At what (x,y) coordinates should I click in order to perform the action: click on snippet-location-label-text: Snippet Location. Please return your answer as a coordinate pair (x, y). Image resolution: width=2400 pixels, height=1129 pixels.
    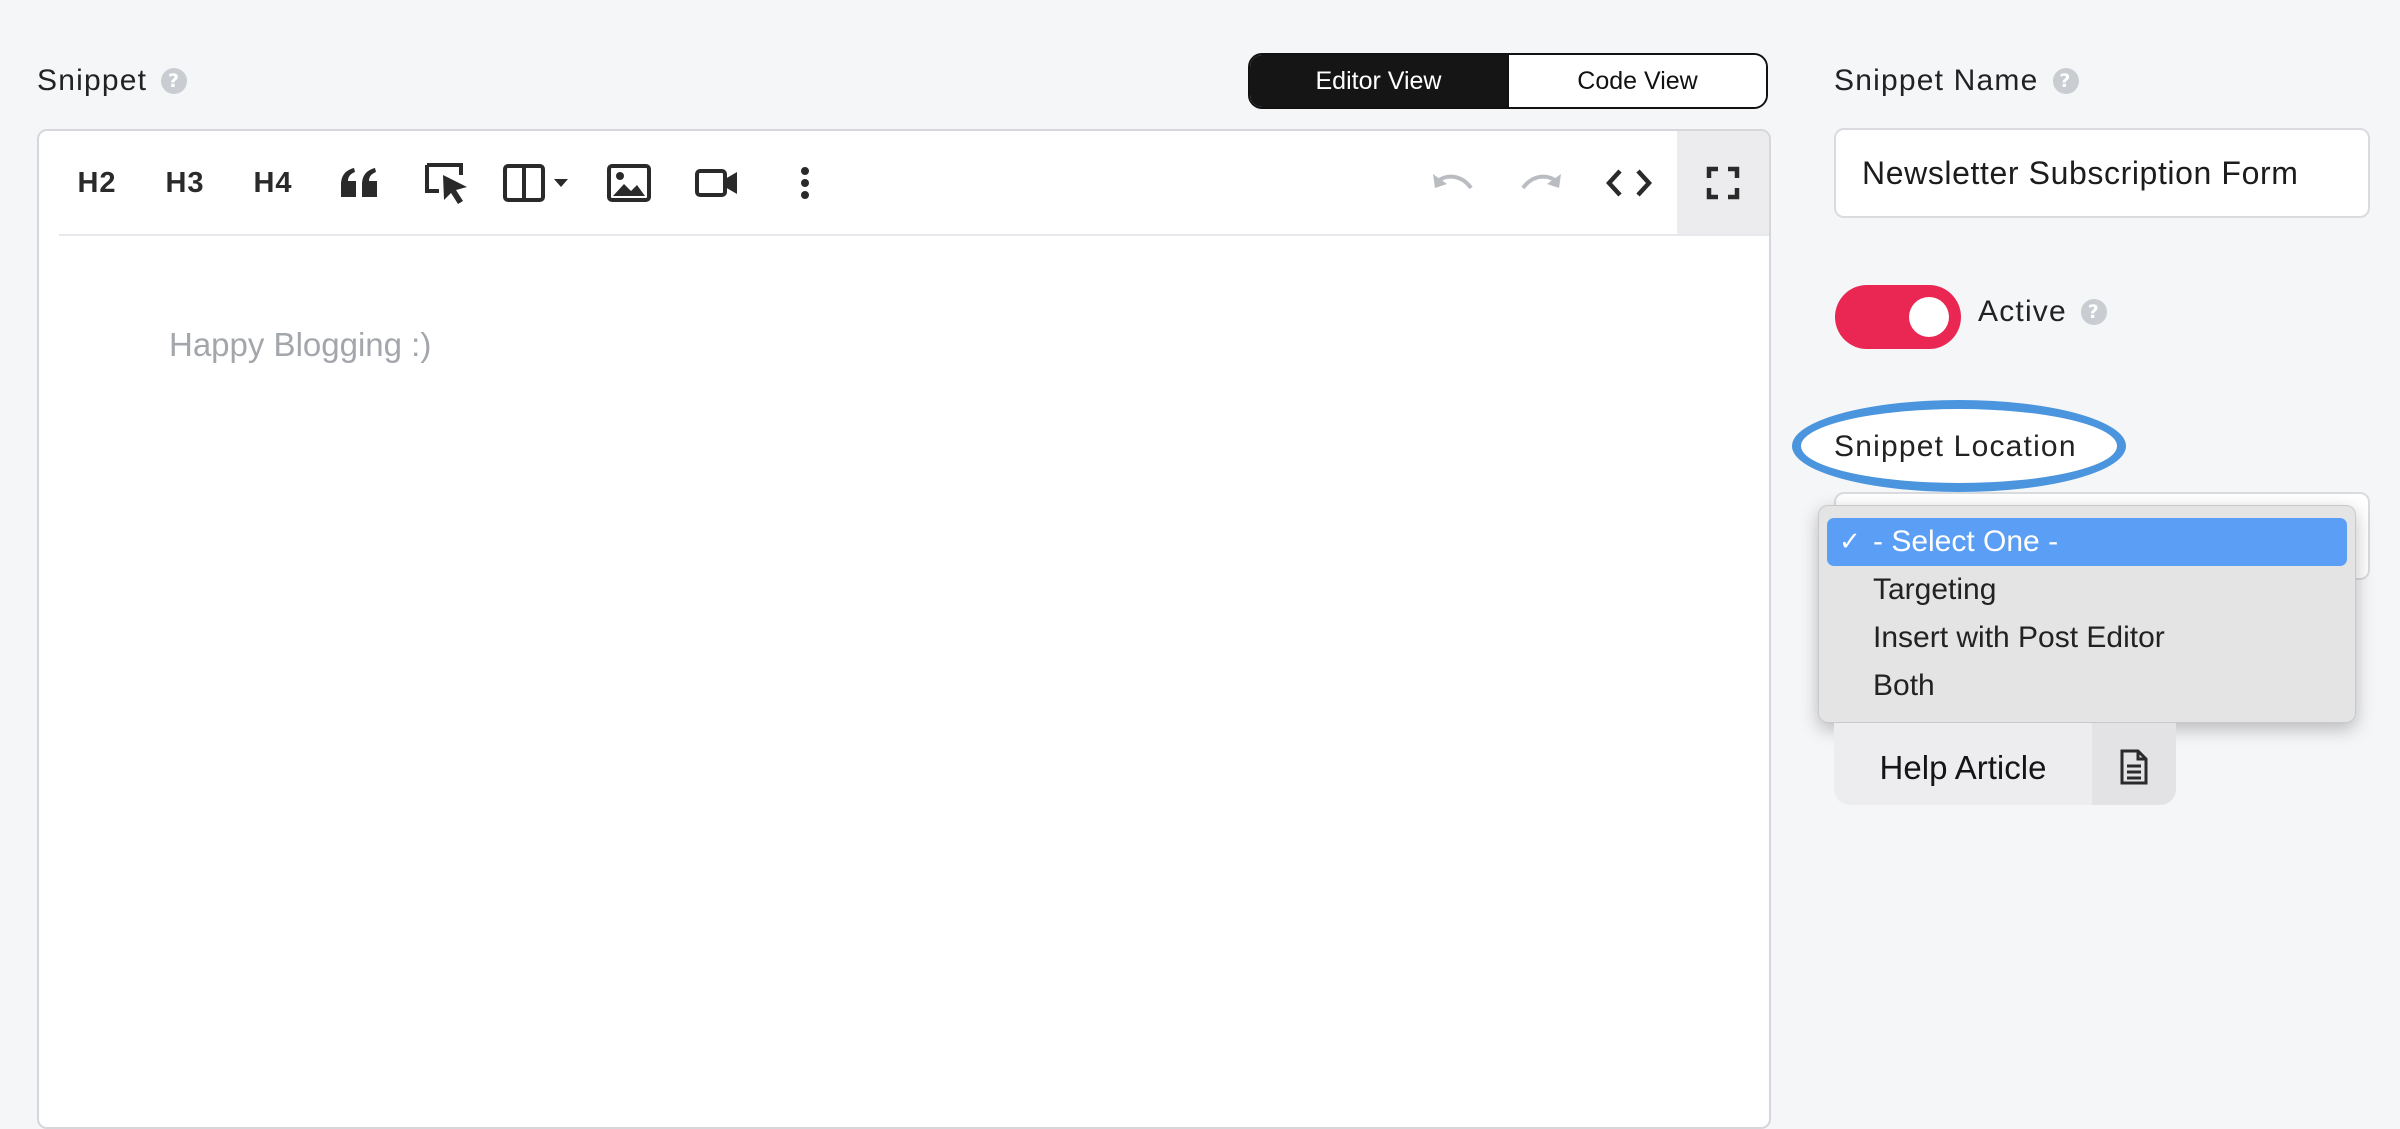
    Looking at the image, I should click on (1955, 446).